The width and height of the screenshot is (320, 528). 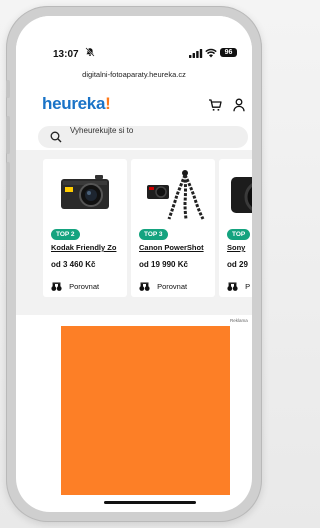 I want to click on compare-label: P, so click(x=248, y=286).